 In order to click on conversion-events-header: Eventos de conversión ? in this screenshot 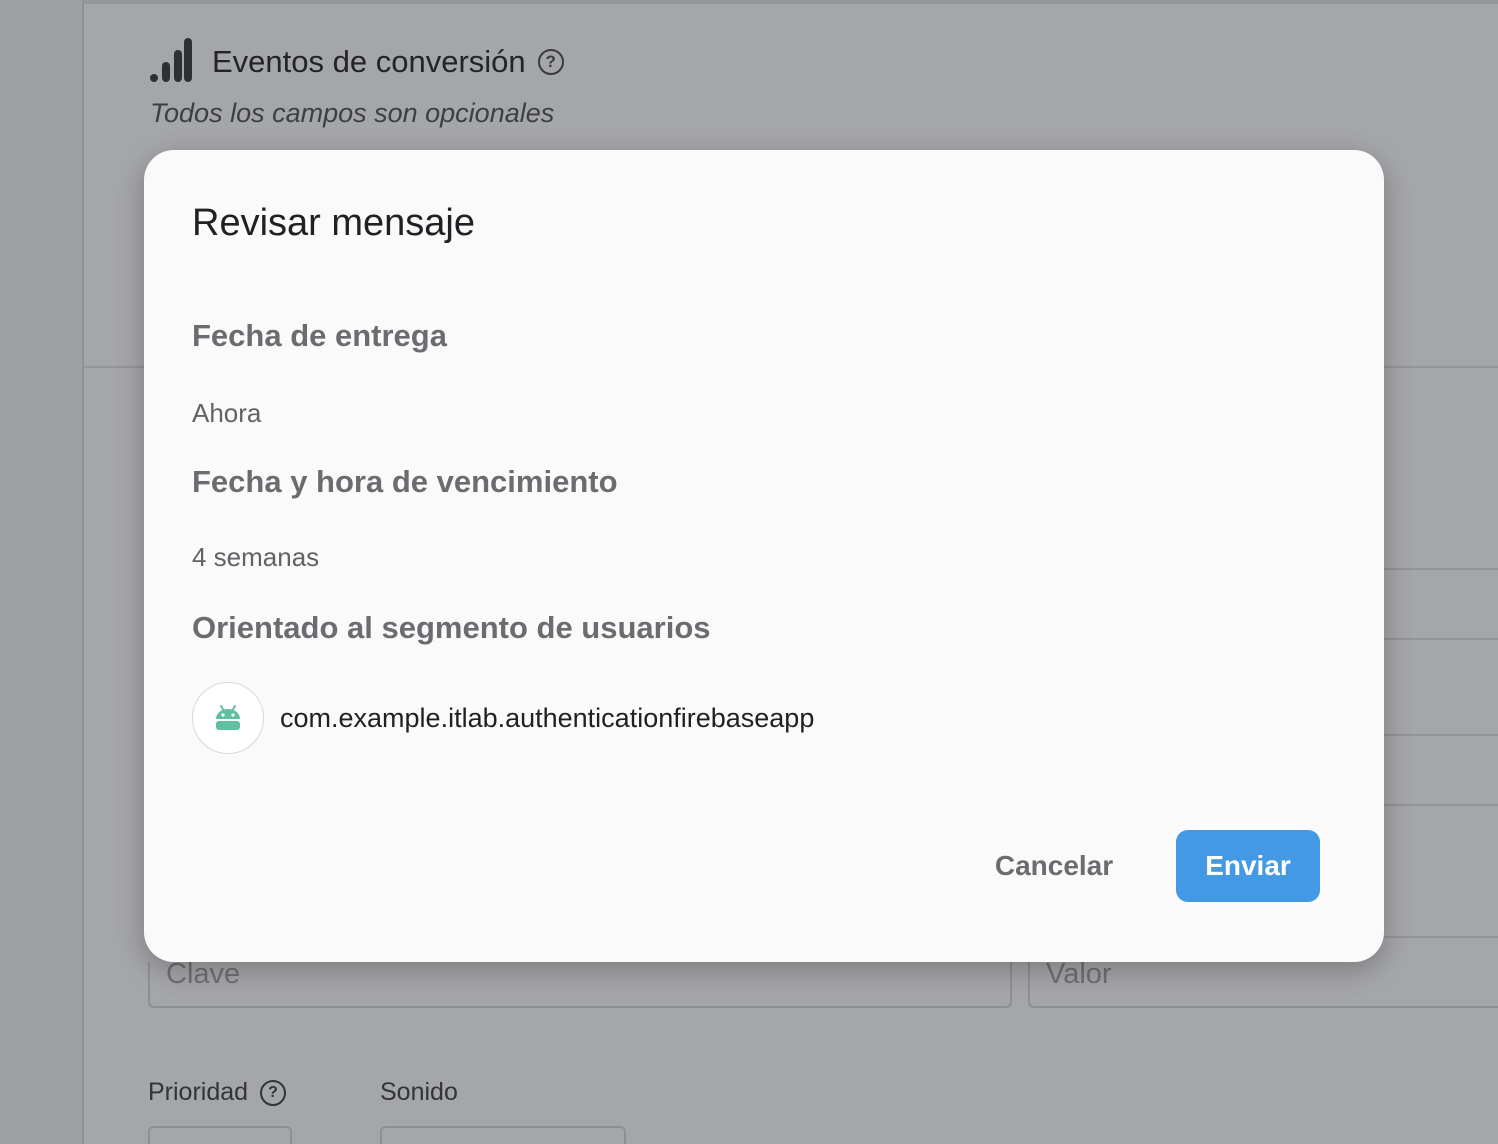, I will do `click(357, 61)`.